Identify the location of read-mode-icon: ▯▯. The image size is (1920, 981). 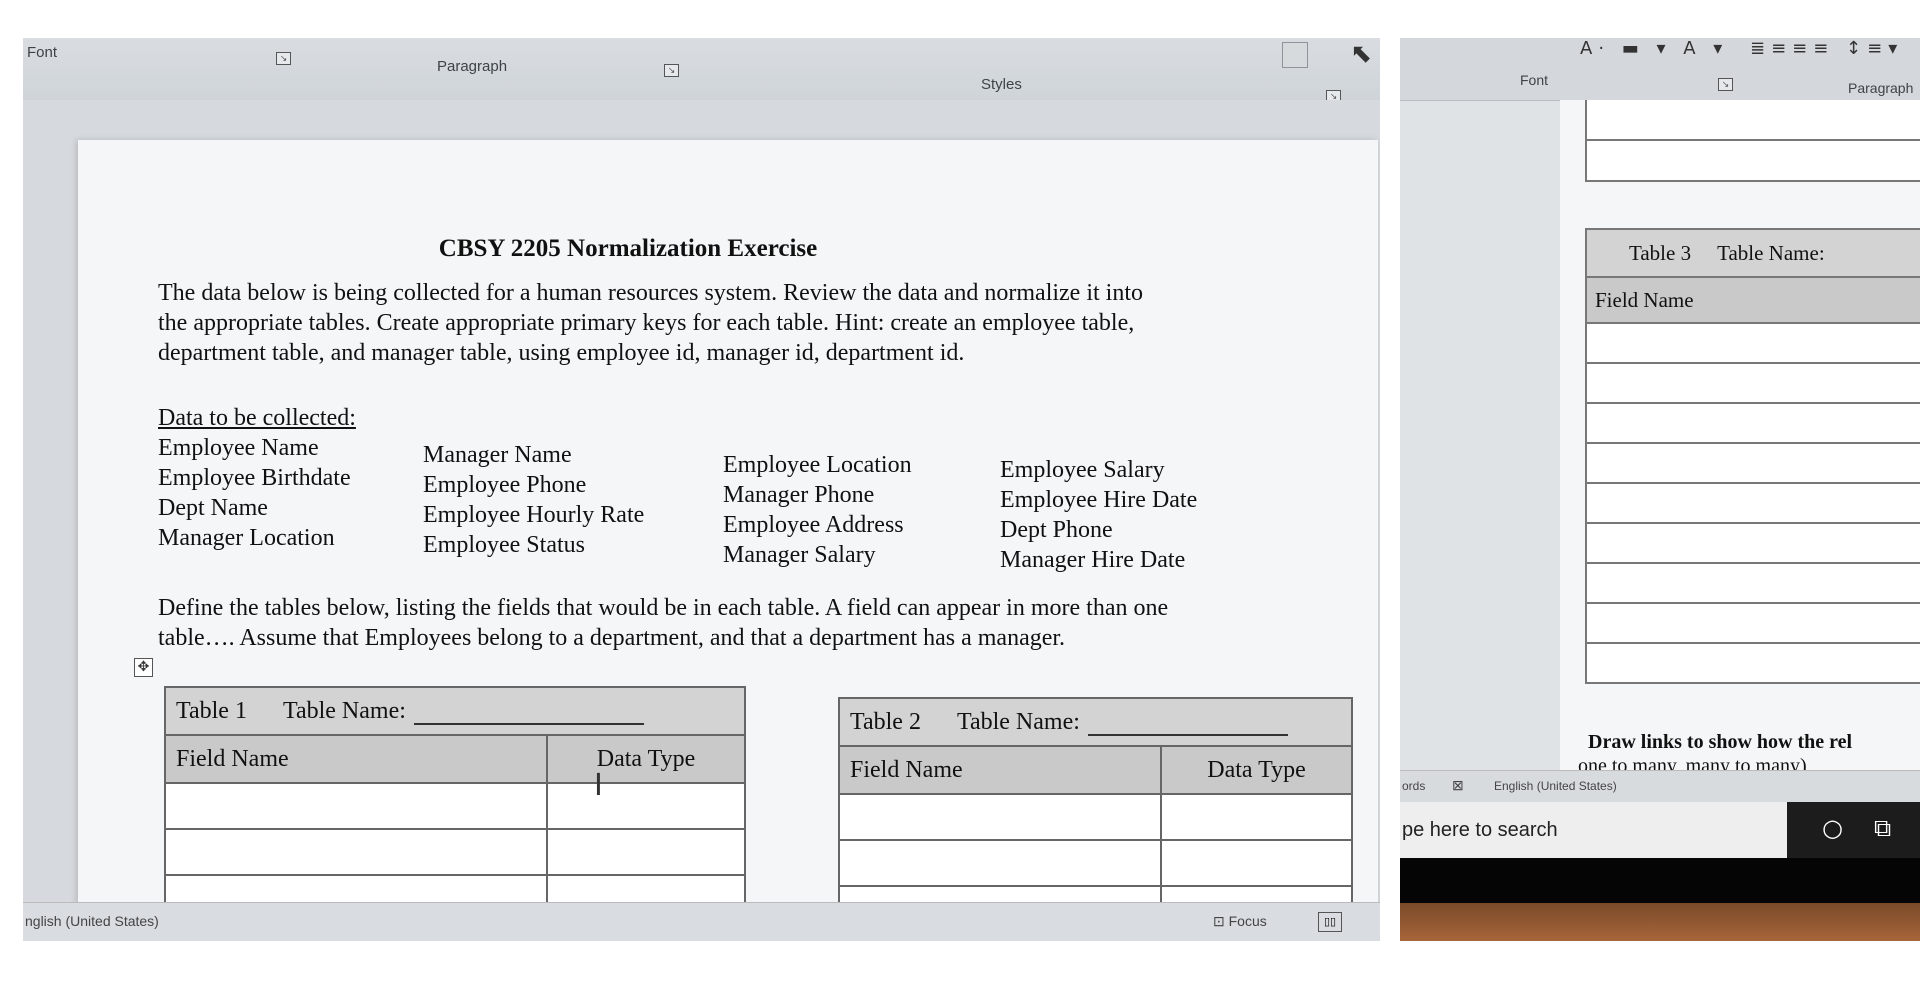
(1330, 922).